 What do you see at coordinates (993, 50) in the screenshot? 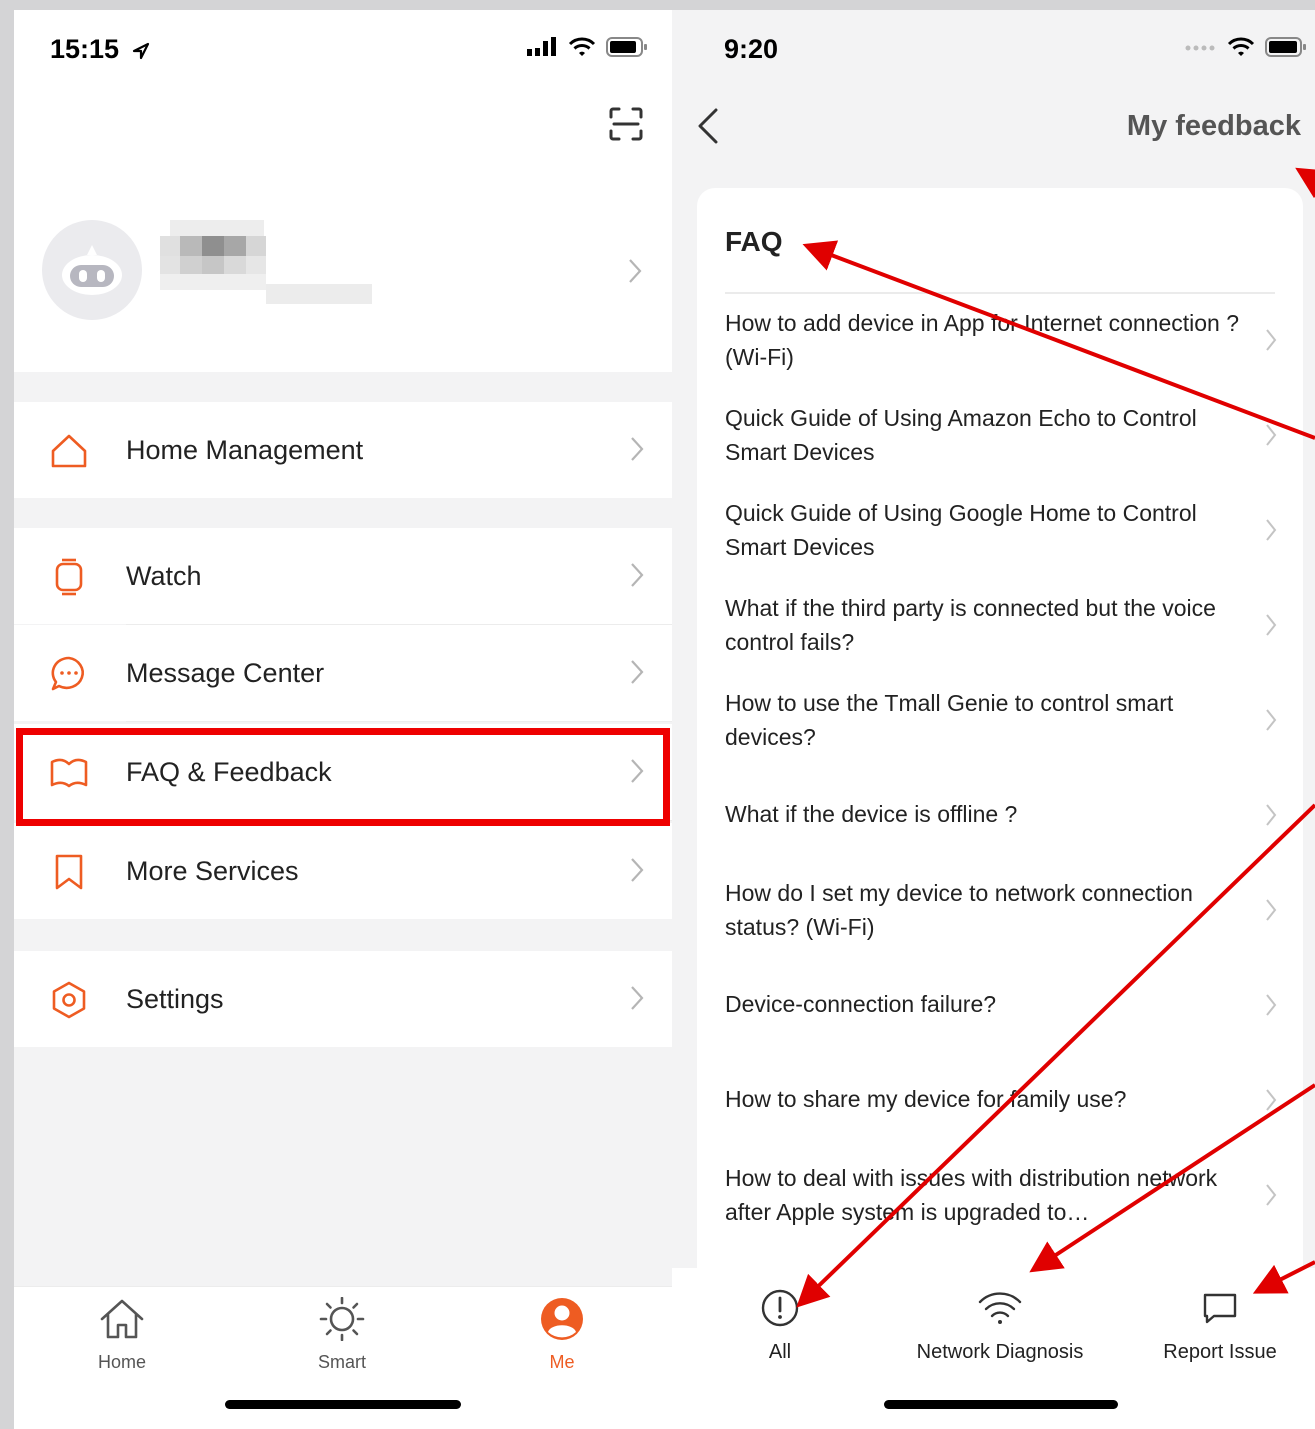
I see `status-bar: 9:20` at bounding box center [993, 50].